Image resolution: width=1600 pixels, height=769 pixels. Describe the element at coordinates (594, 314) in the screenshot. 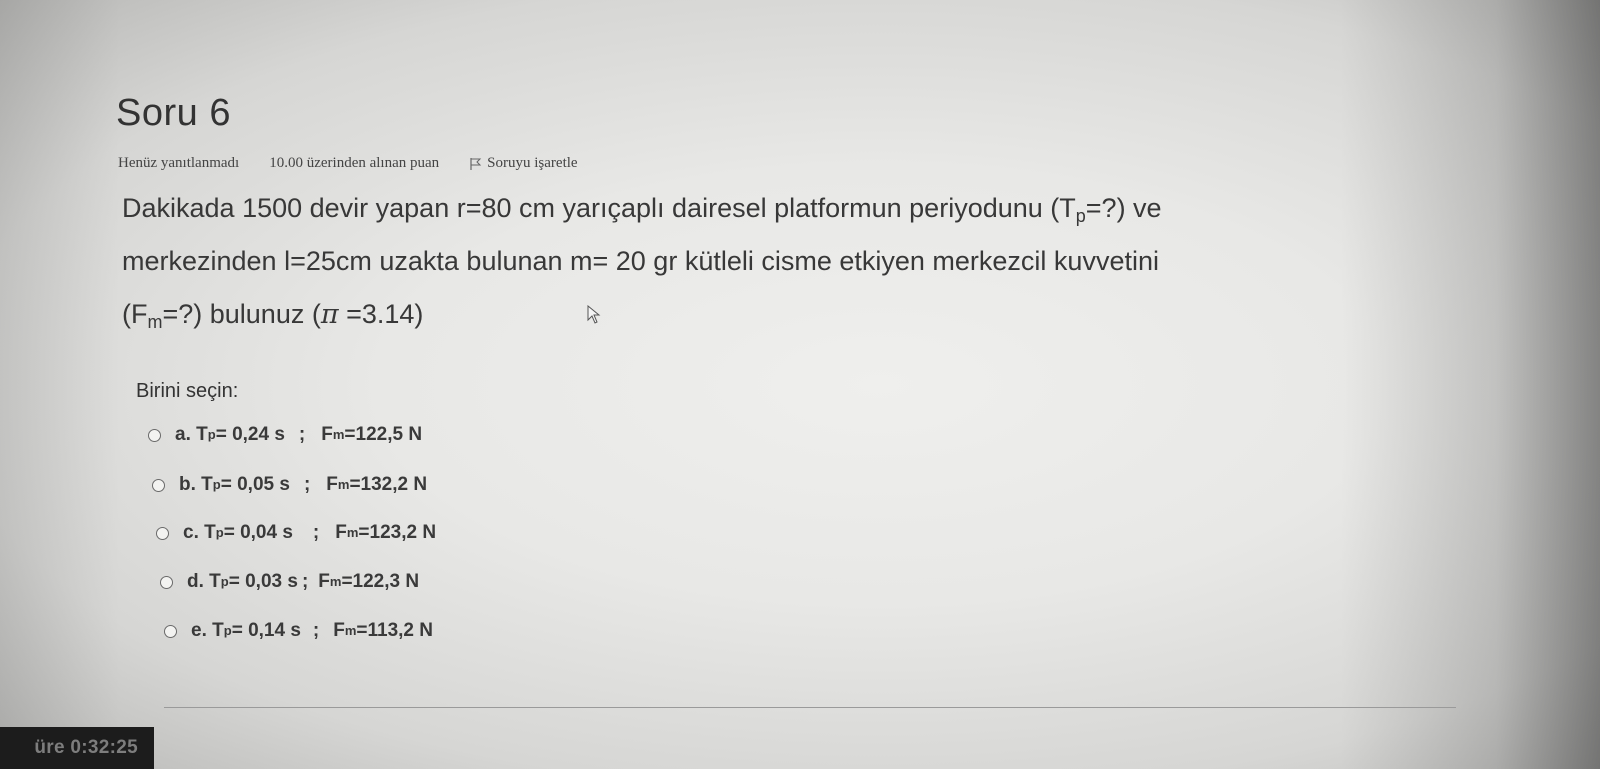

I see `mouse-cursor-icon` at that location.